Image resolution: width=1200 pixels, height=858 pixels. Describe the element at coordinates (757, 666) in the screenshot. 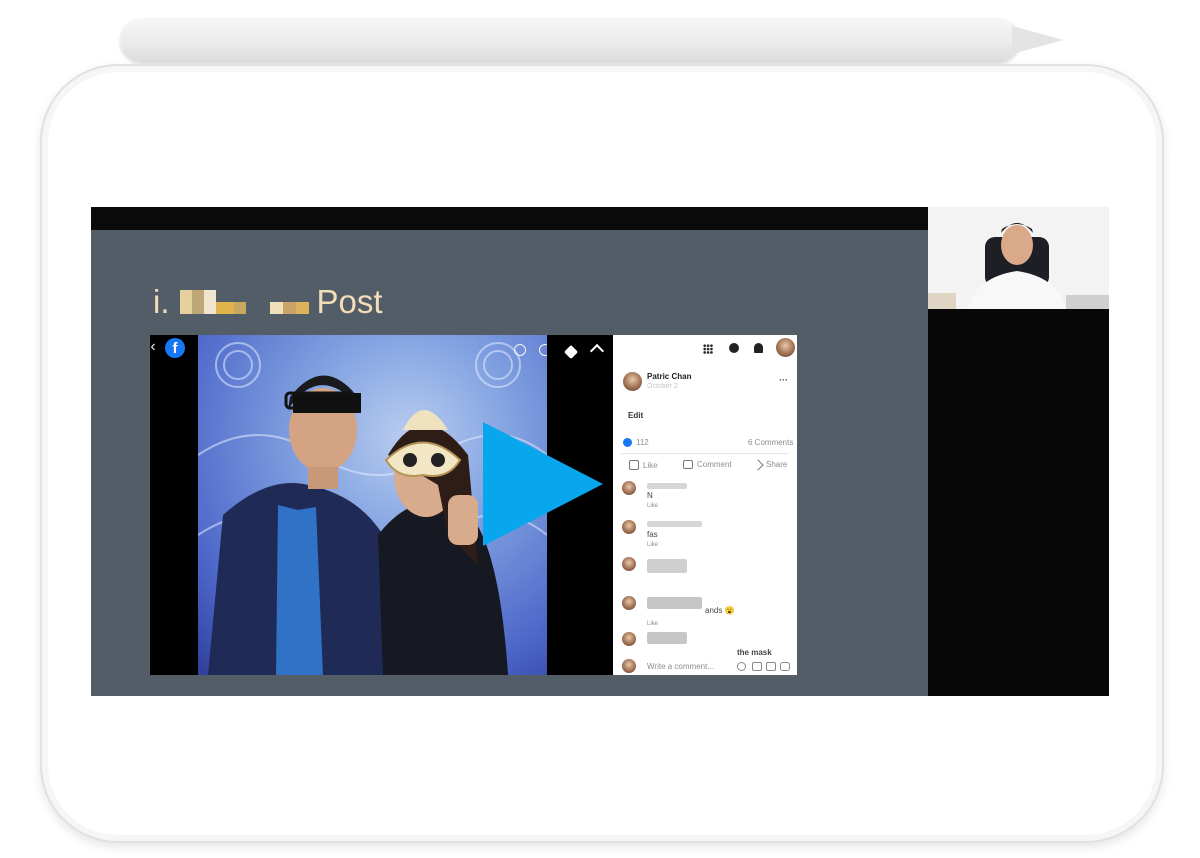

I see `camera-icon` at that location.